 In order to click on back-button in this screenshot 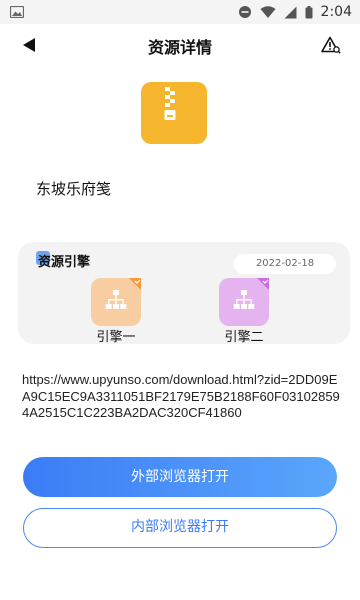, I will do `click(29, 47)`.